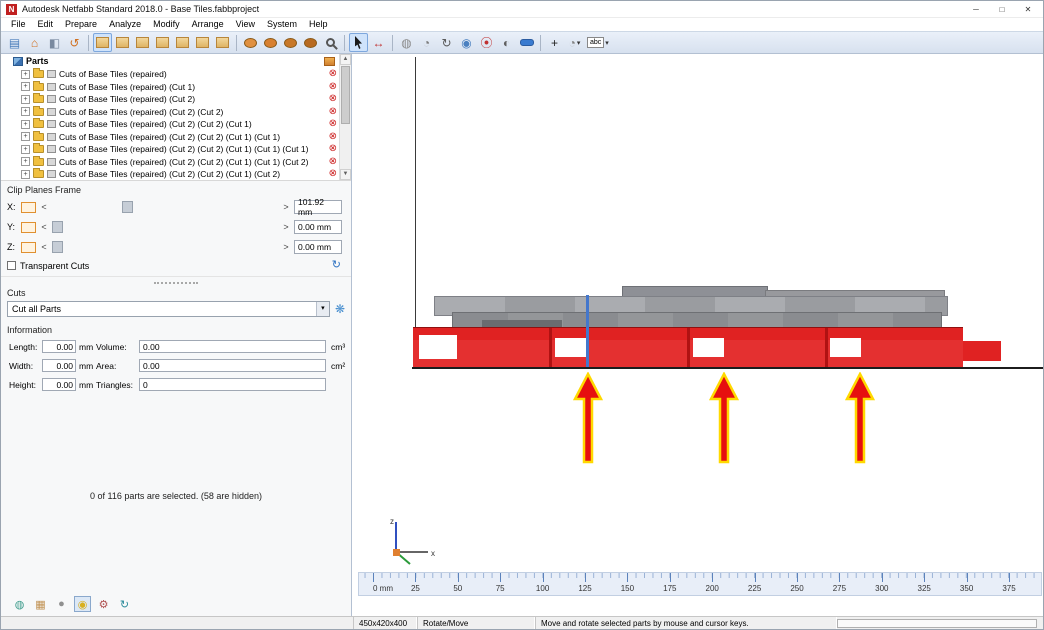 Image resolution: width=1044 pixels, height=630 pixels. I want to click on menu-prepare: Prepare, so click(81, 24).